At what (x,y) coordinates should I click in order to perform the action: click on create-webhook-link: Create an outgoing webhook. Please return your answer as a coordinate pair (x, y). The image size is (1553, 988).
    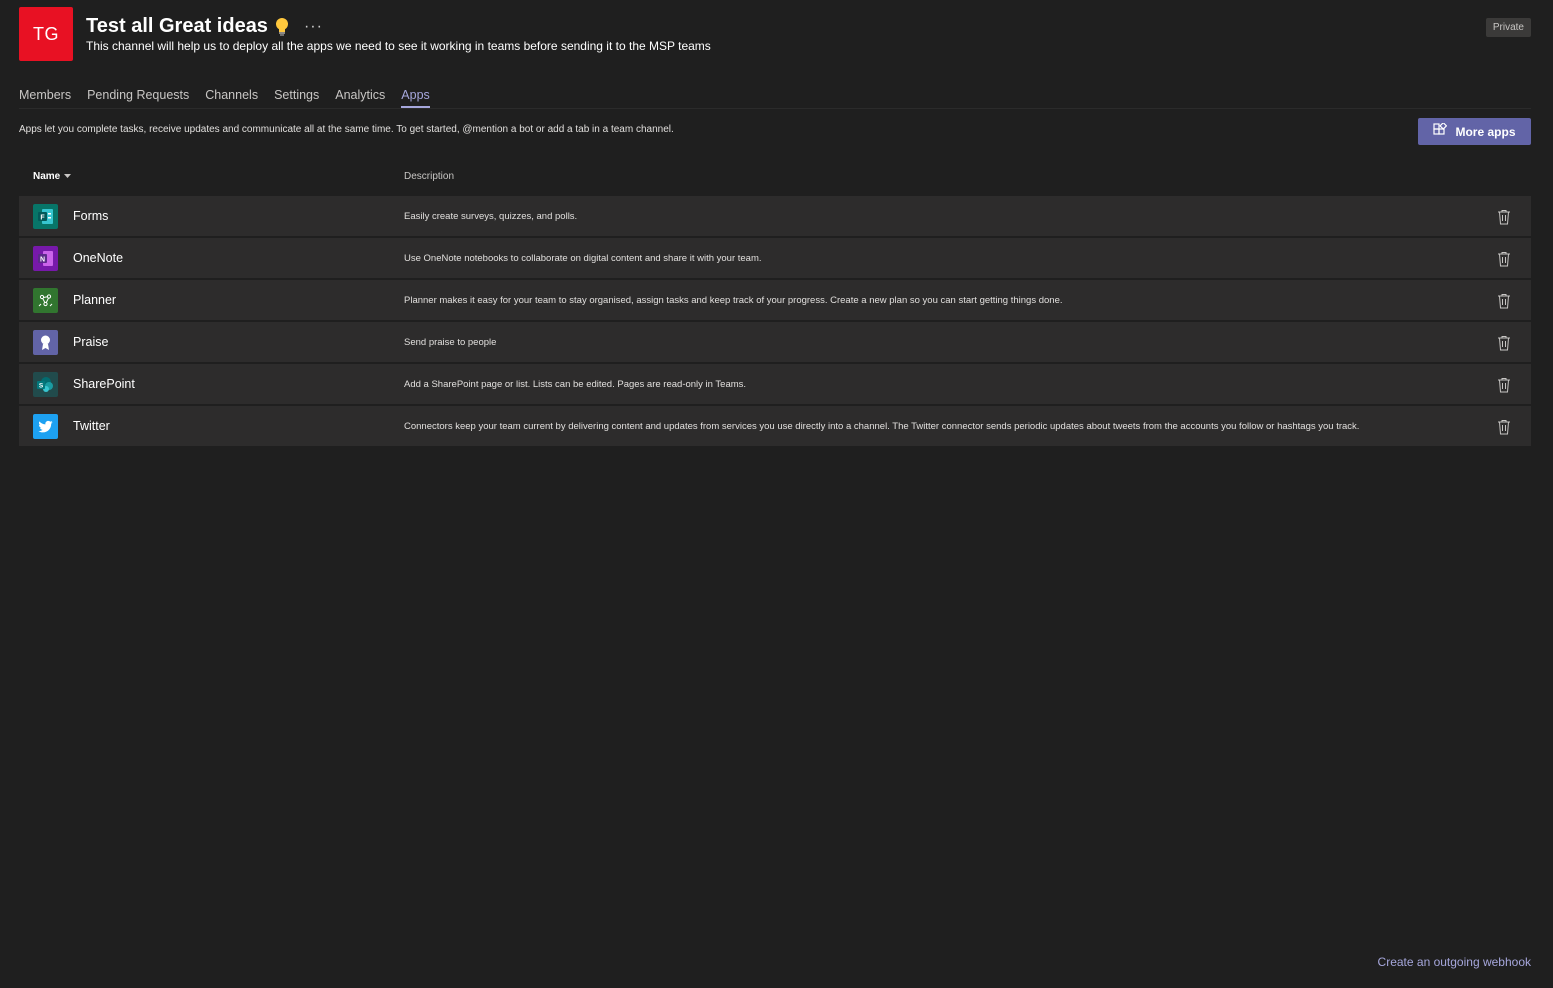
    Looking at the image, I should click on (1454, 962).